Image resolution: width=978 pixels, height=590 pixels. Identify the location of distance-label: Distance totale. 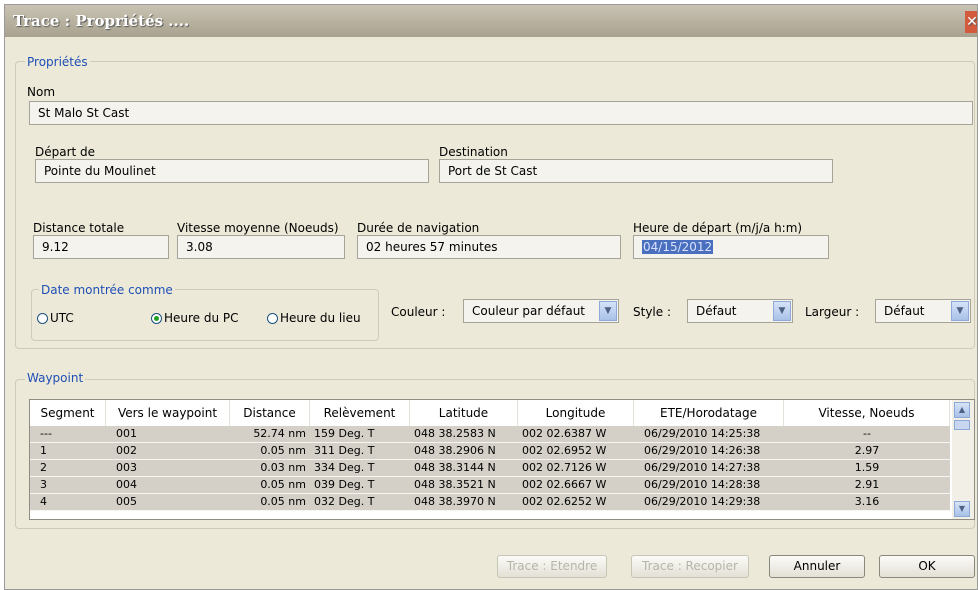
(79, 228).